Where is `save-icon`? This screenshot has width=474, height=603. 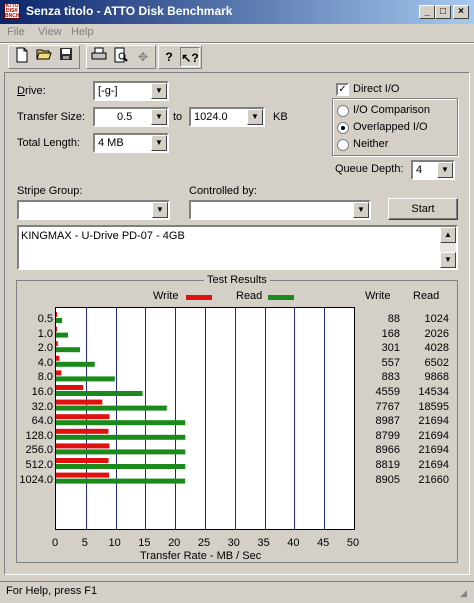 save-icon is located at coordinates (66, 57).